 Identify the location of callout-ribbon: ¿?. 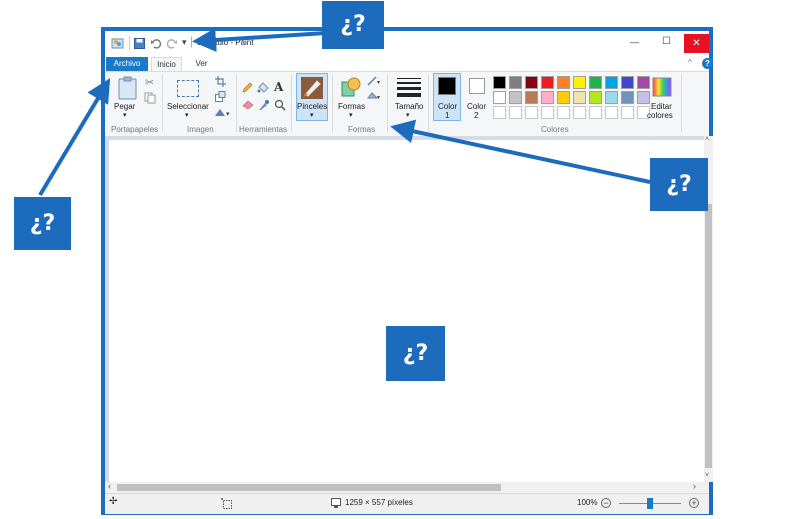
(679, 184).